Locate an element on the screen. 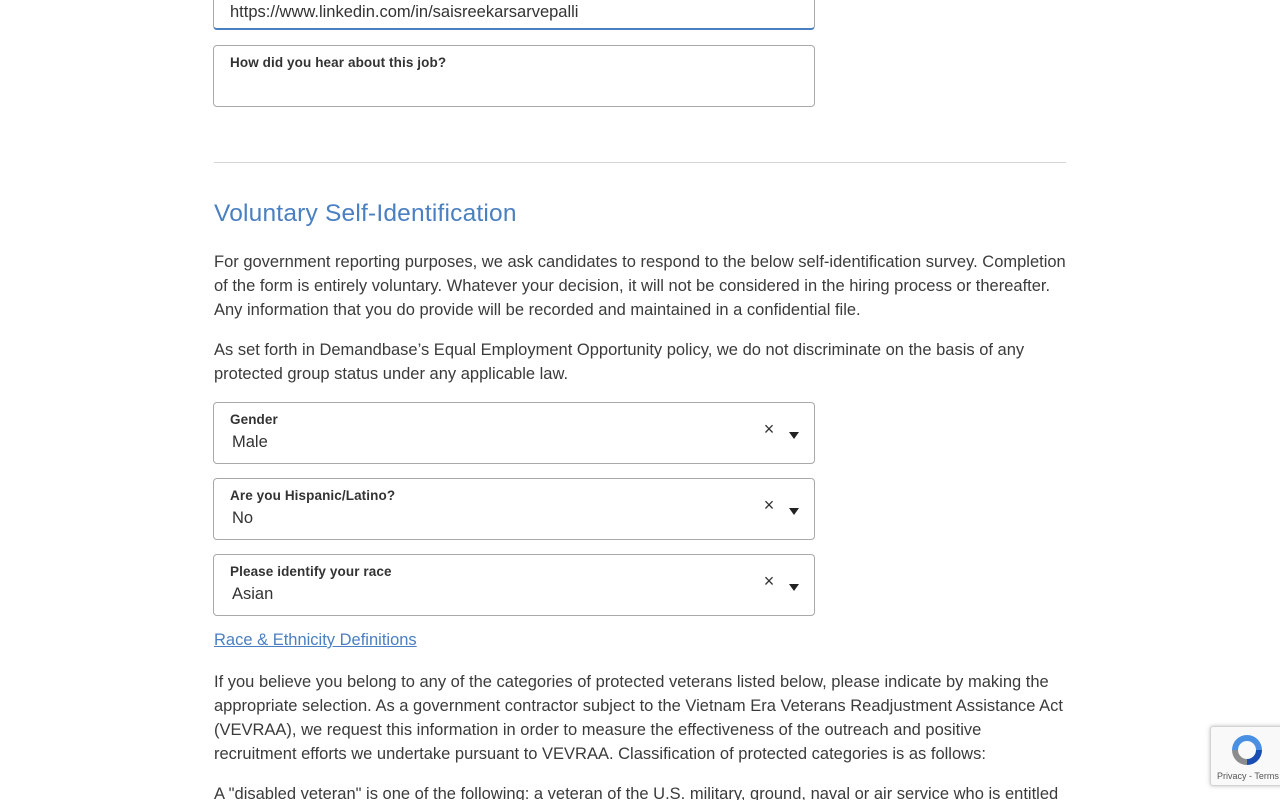 The image size is (1280, 800). hispanic-latino-select: Are you Hispanic/Latino? No × is located at coordinates (514, 509).